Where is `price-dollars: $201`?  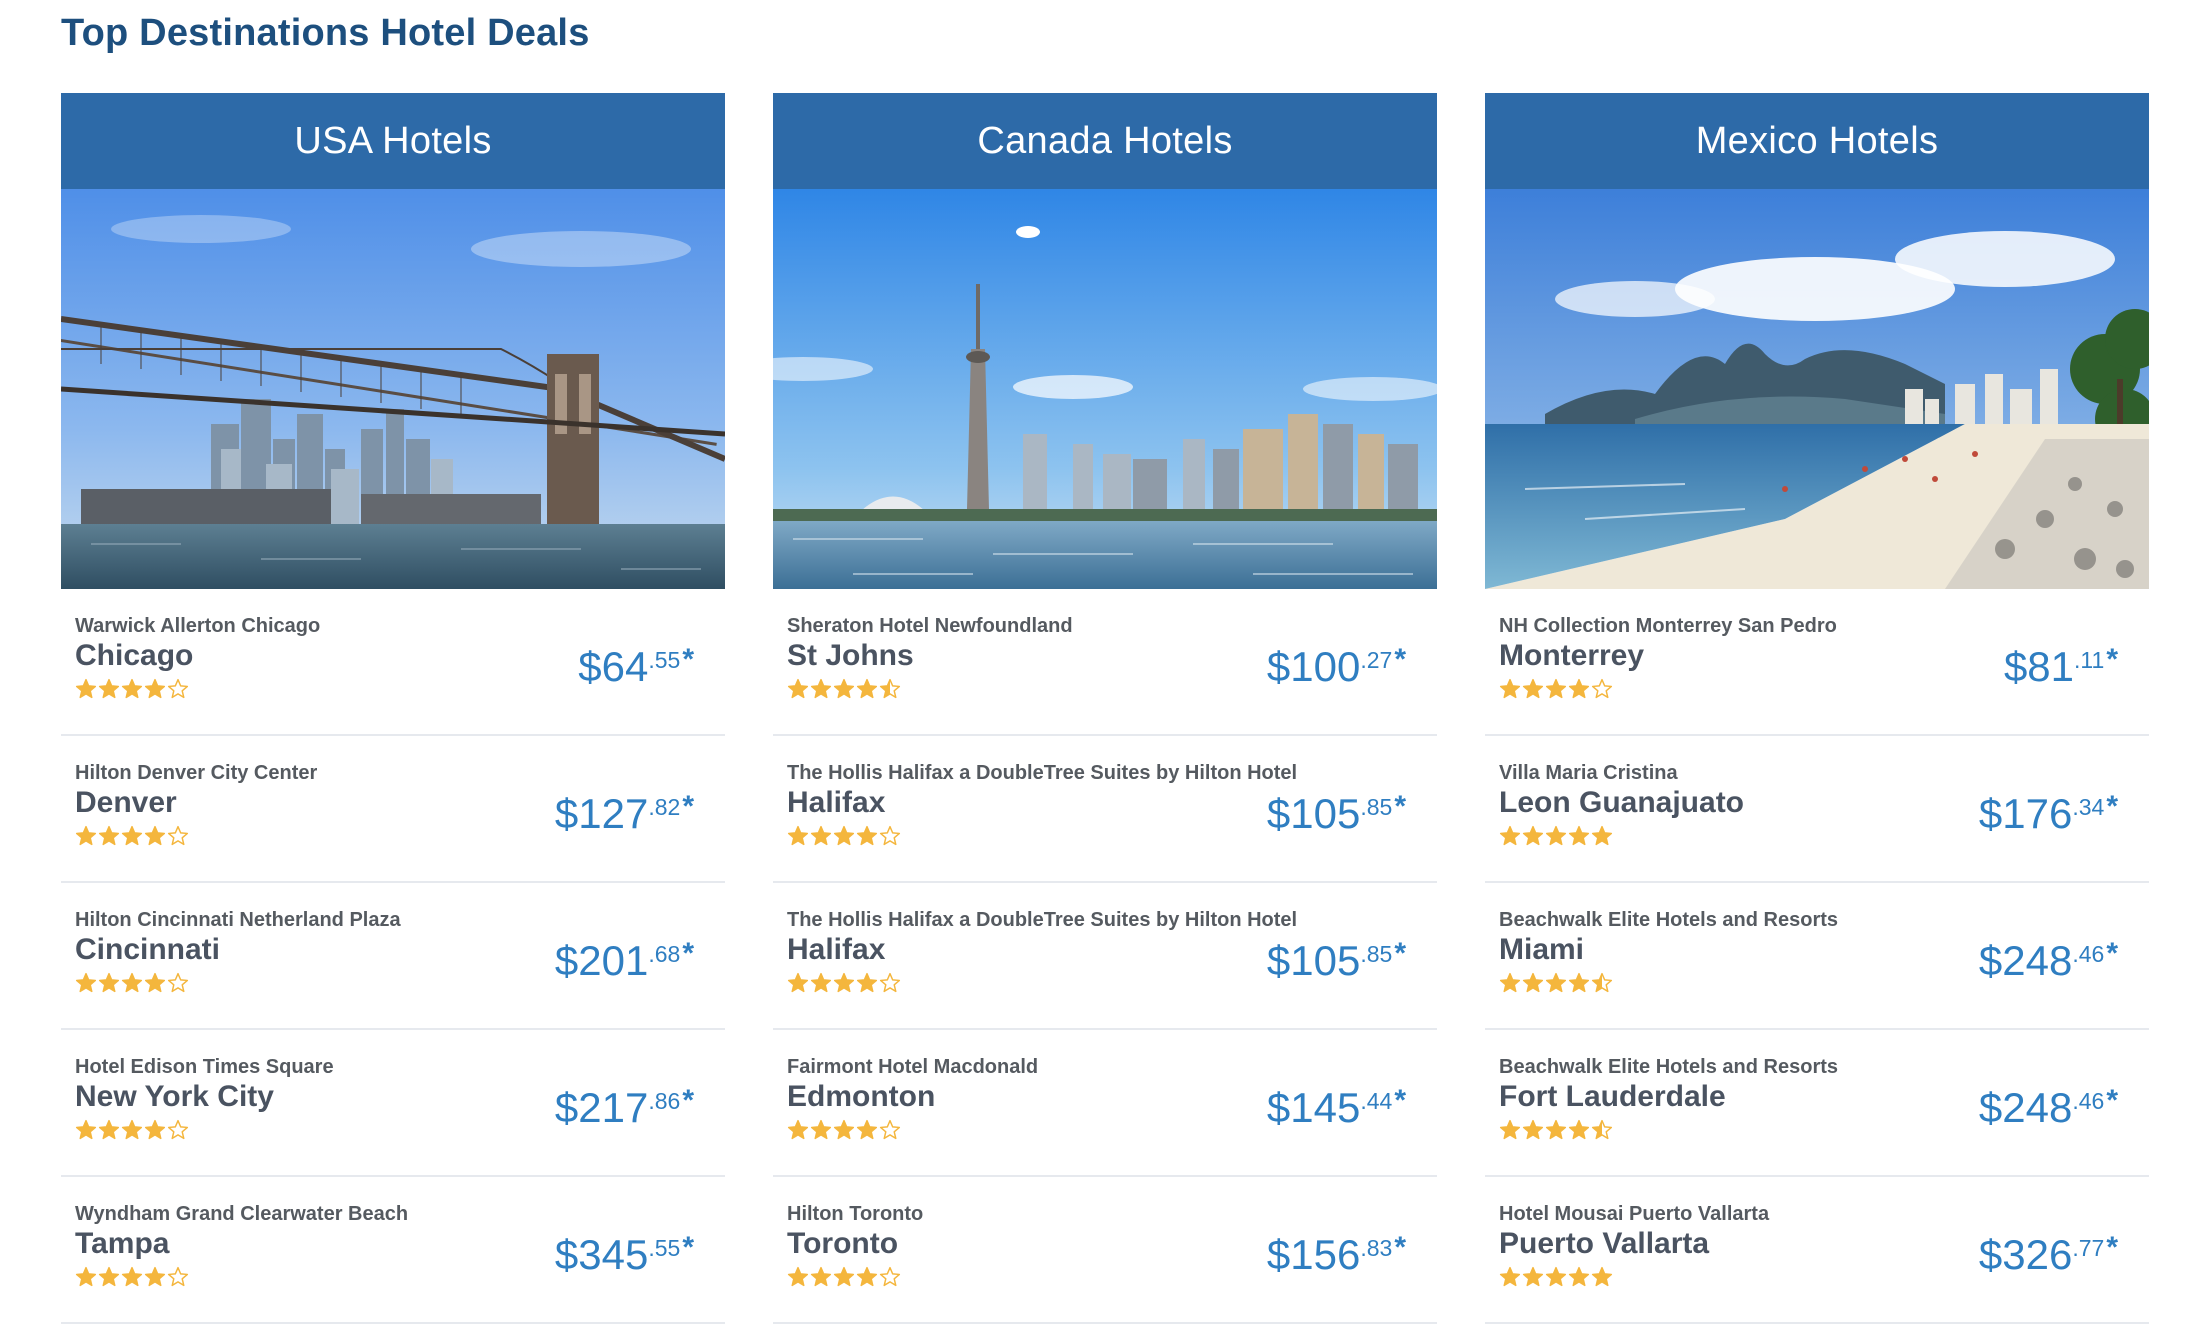 price-dollars: $201 is located at coordinates (601, 960).